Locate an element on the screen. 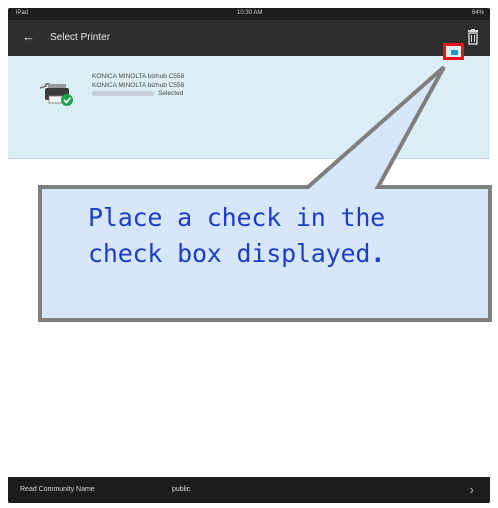 The image size is (498, 508). community-name-value: public is located at coordinates (181, 489).